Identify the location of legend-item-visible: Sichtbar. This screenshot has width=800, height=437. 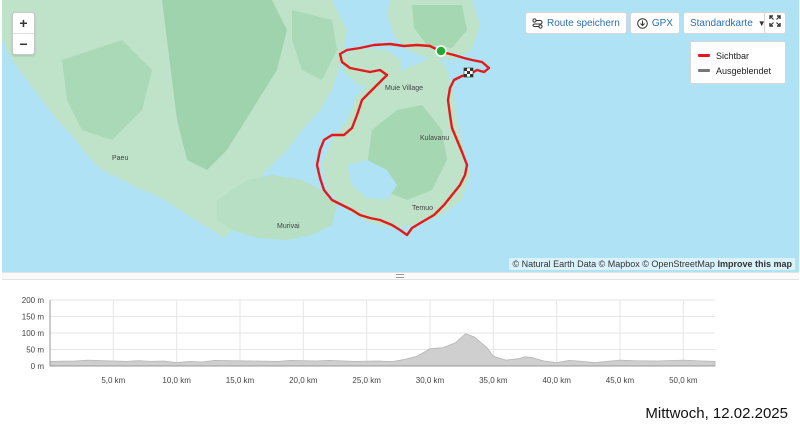
(738, 55).